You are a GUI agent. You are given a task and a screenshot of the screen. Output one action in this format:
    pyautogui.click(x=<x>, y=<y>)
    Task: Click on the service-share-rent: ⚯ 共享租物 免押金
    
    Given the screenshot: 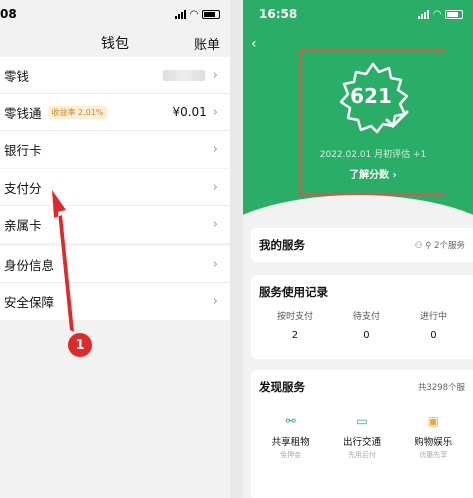 What is the action you would take?
    pyautogui.click(x=291, y=437)
    